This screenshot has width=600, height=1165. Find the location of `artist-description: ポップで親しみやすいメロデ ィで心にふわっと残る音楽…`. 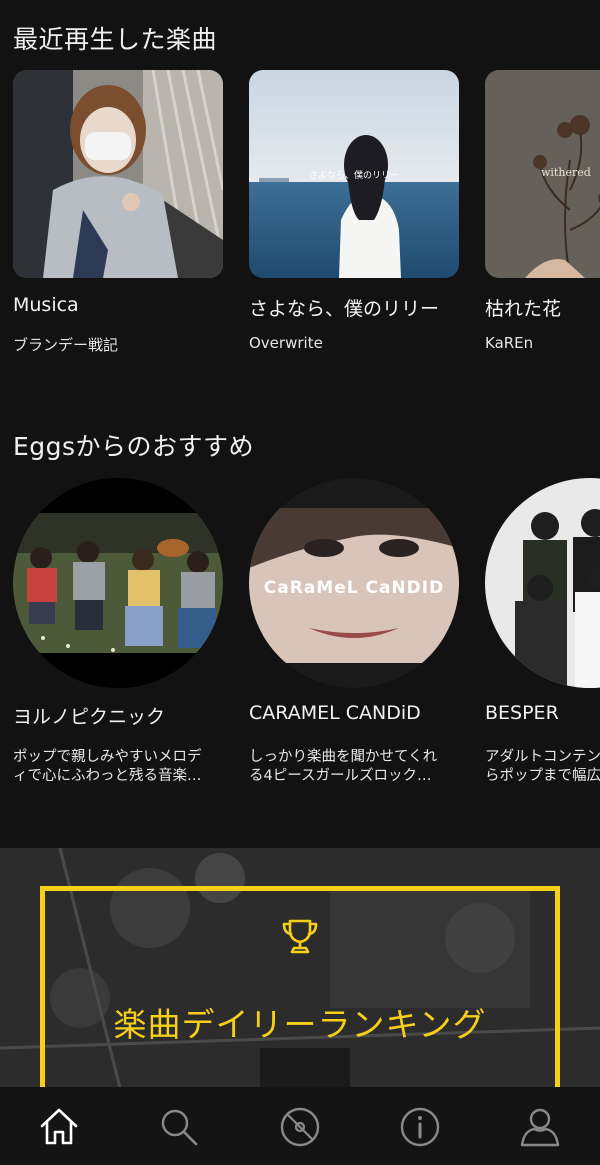

artist-description: ポップで親しみやすいメロデ ィで心にふわっと残る音楽… is located at coordinates (107, 766).